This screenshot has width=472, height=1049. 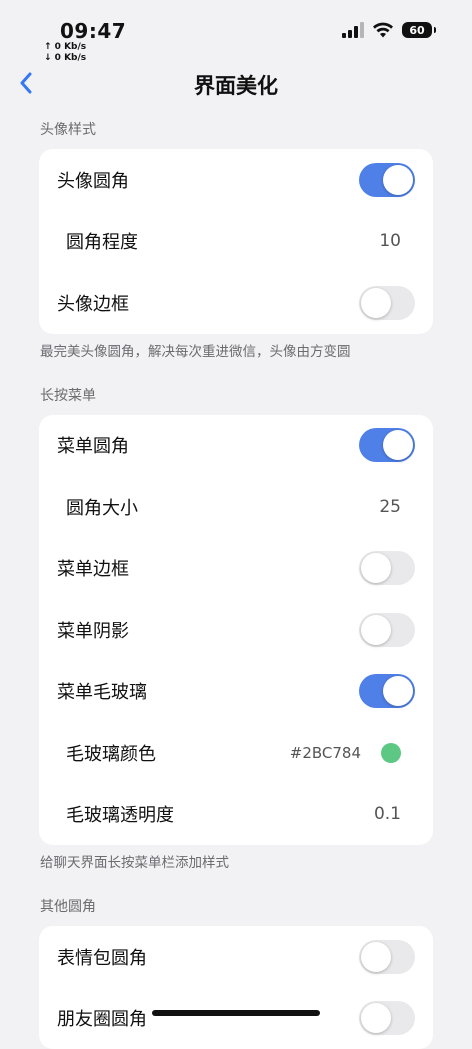 What do you see at coordinates (387, 568) in the screenshot?
I see `menu-border-toggle` at bounding box center [387, 568].